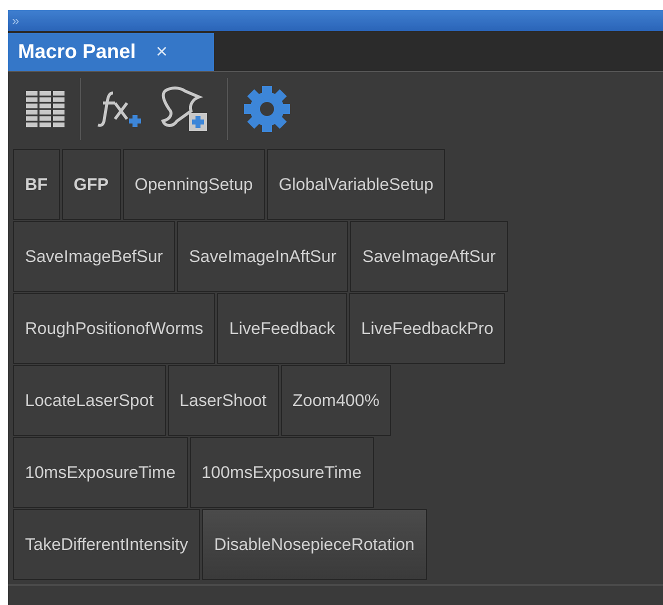  What do you see at coordinates (427, 328) in the screenshot?
I see `macro-button: LiveFeedbackPro` at bounding box center [427, 328].